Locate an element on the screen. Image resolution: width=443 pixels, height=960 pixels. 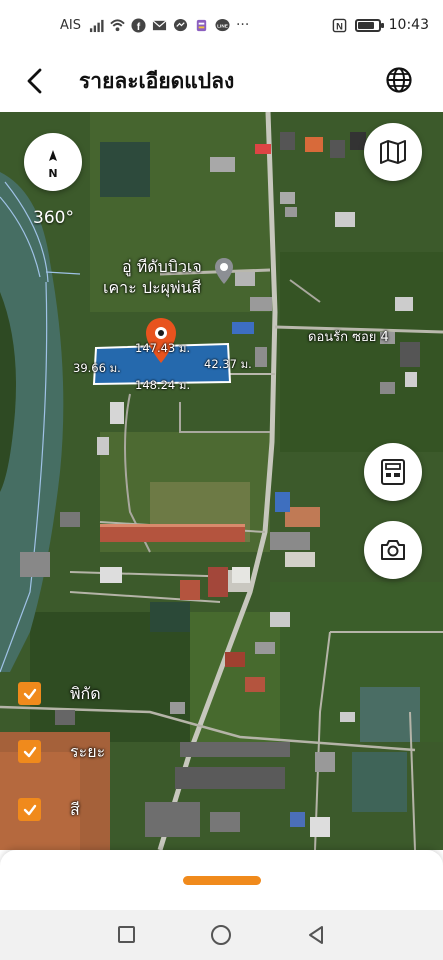
color-checkbox is located at coordinates (29, 809).